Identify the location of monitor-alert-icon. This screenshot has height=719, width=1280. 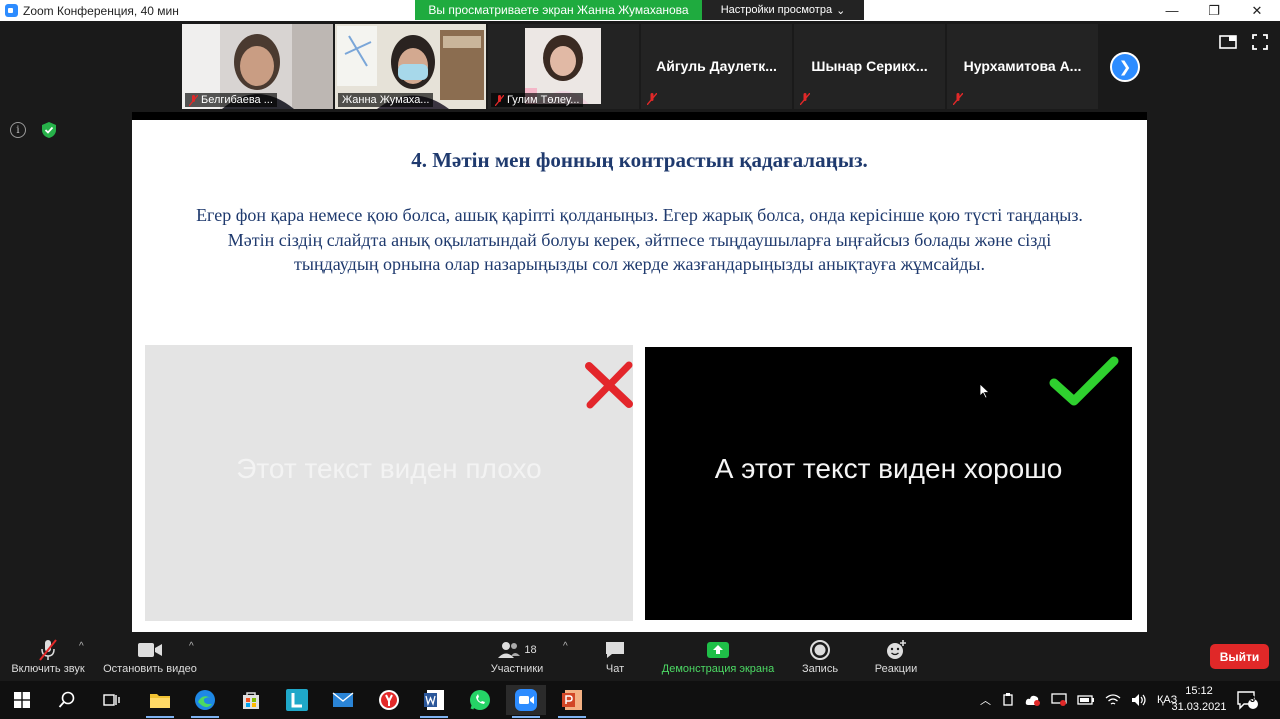
(1059, 700).